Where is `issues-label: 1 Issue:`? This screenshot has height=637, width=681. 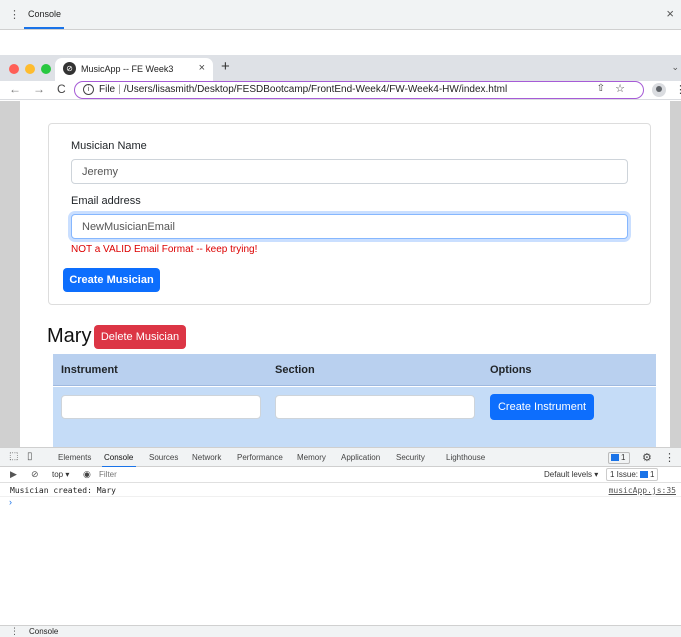 issues-label: 1 Issue: is located at coordinates (624, 474).